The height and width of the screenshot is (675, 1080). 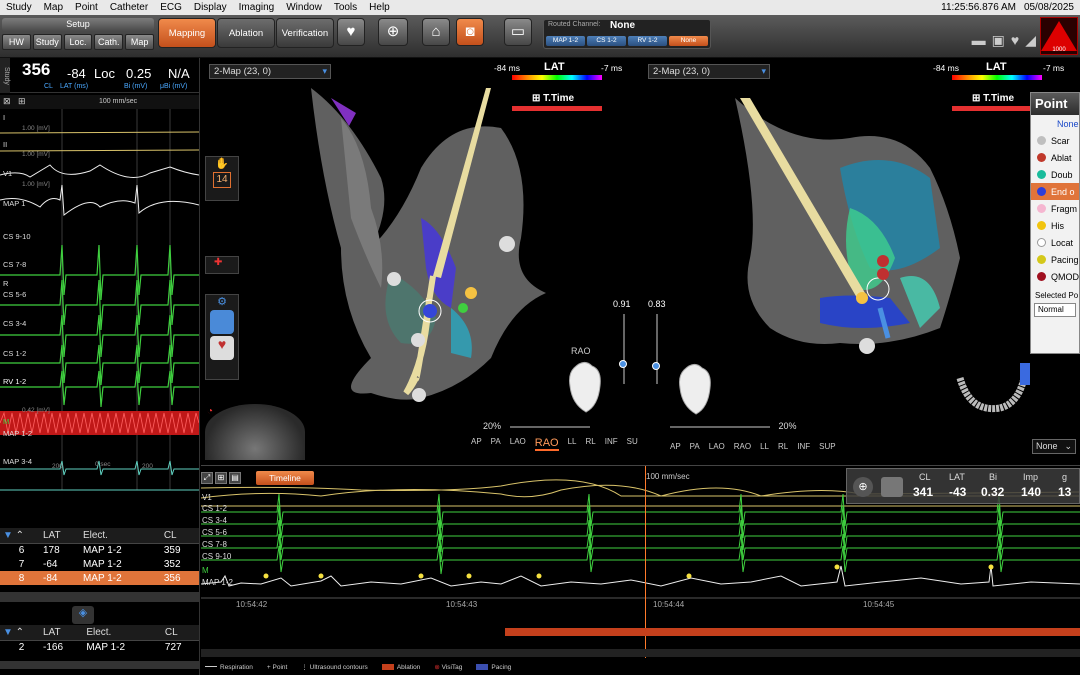 I want to click on point-type-fragmented: Fragm, so click(x=1055, y=208).